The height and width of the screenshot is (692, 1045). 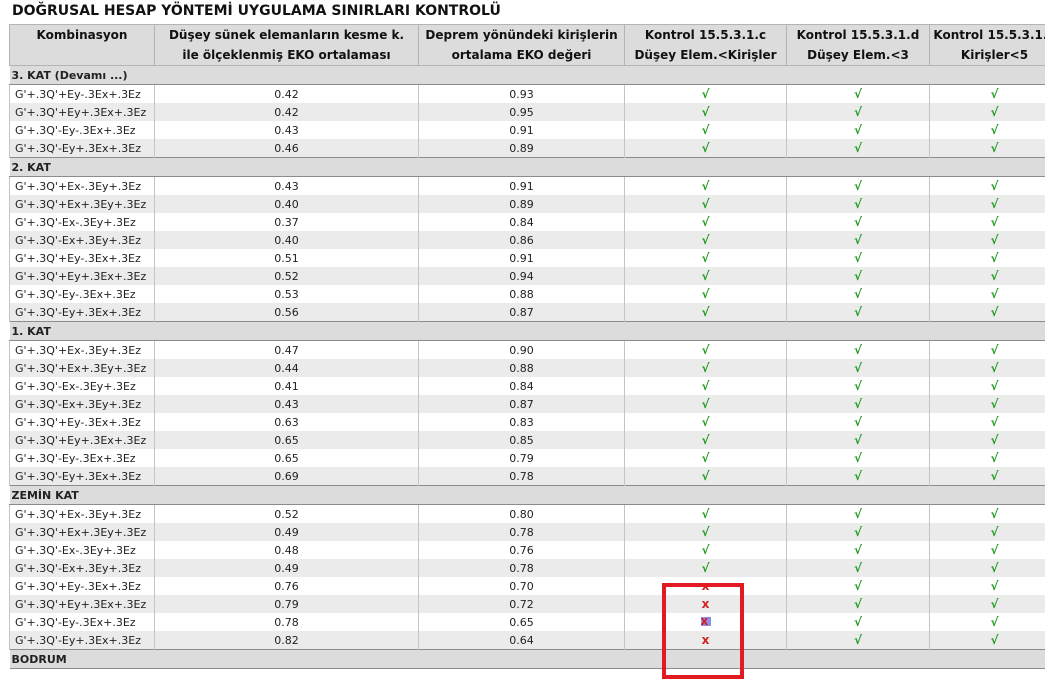 I want to click on table-row: G'+.3Q'-Ey+.3Ex+.3Ez 0.82 0.64 x √ √, so click(x=527, y=640).